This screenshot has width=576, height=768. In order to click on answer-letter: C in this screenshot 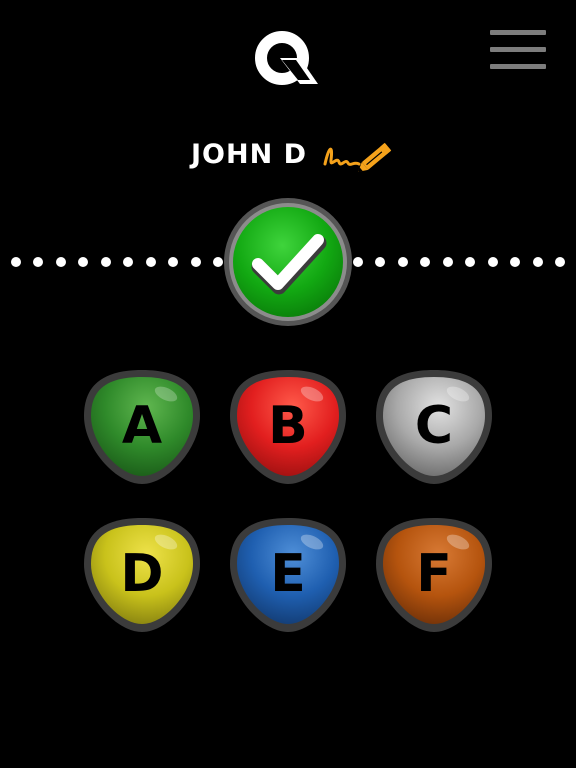, I will do `click(434, 426)`.